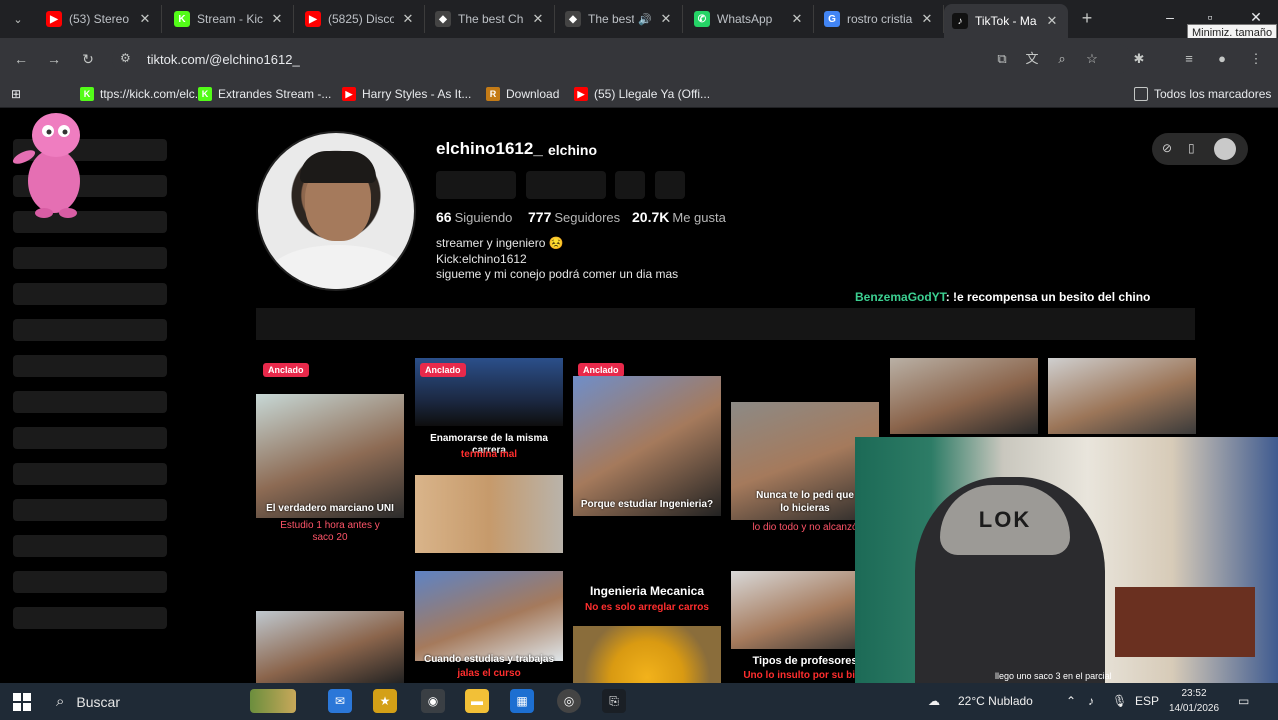 The image size is (1278, 720). Describe the element at coordinates (995, 701) in the screenshot. I see `weather-text: 22°C Nublado` at that location.